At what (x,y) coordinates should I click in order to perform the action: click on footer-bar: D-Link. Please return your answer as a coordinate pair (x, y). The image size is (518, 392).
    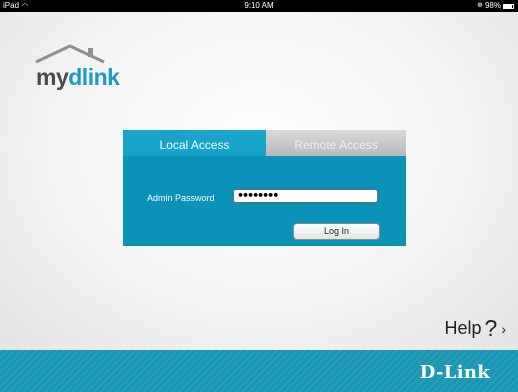
    Looking at the image, I should click on (259, 371).